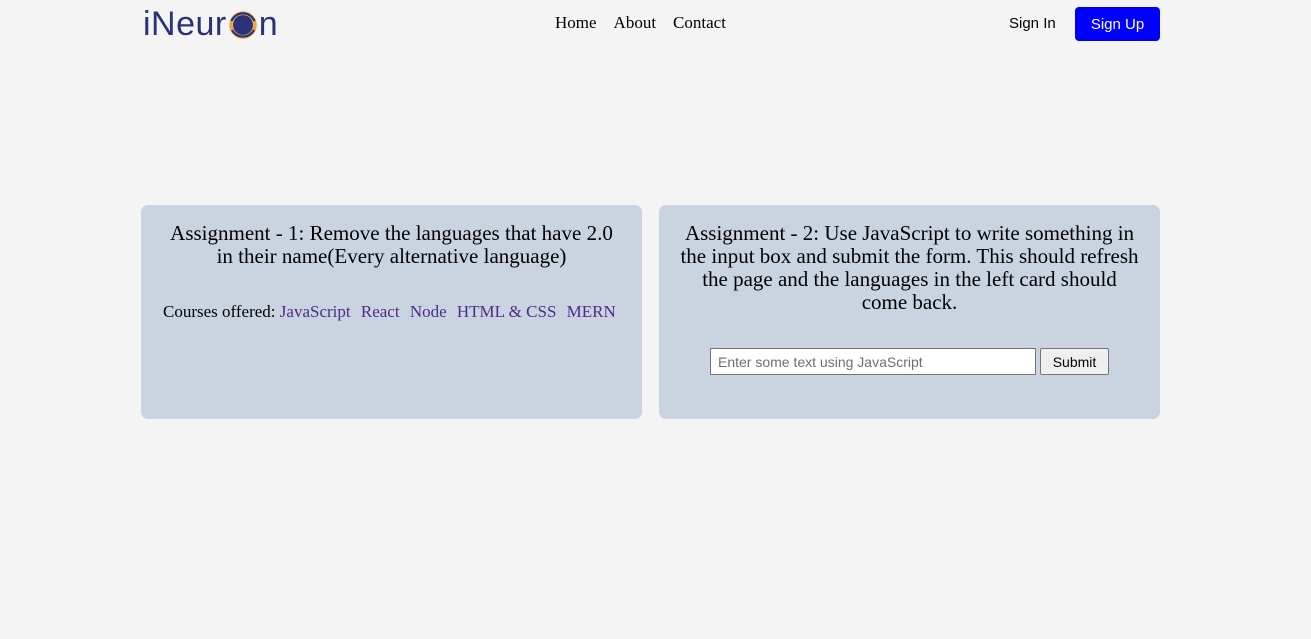 The width and height of the screenshot is (1311, 639). What do you see at coordinates (315, 311) in the screenshot?
I see `course-link-javascript: JavaScript` at bounding box center [315, 311].